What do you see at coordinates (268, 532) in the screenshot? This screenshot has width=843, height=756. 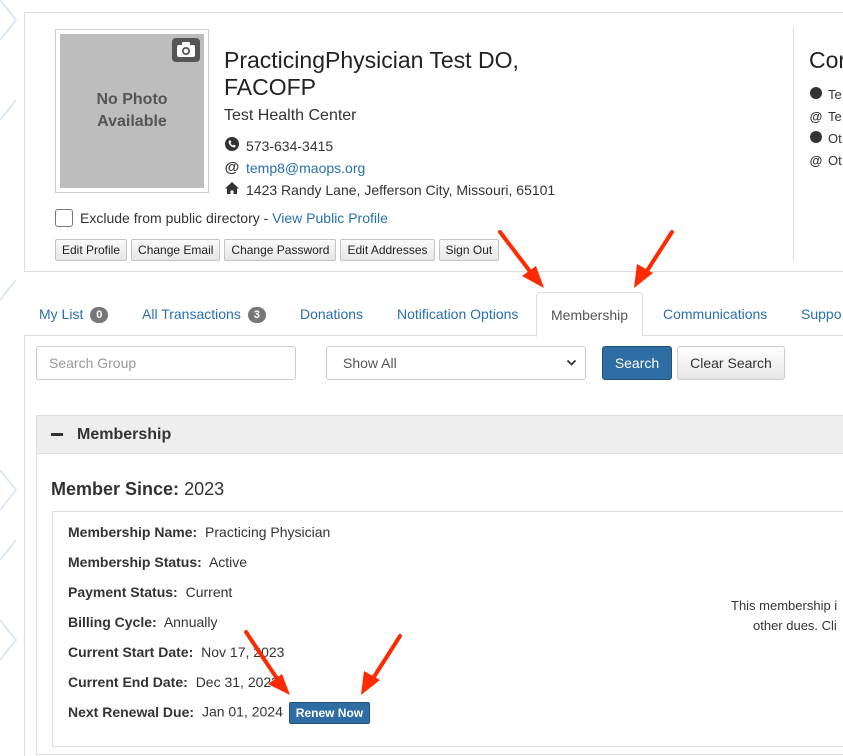 I see `field-value: Practicing Physician` at bounding box center [268, 532].